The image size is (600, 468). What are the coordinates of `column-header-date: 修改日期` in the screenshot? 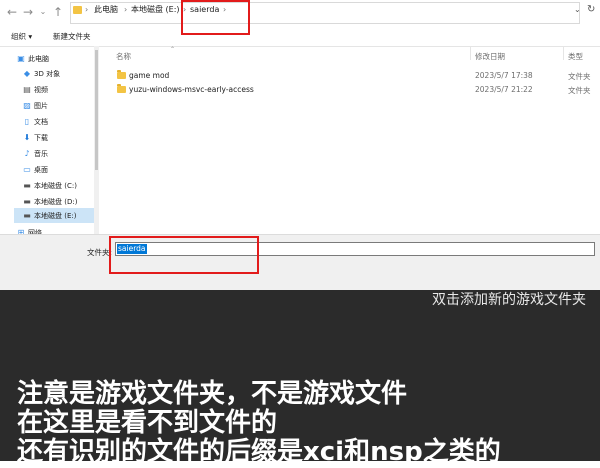 It's located at (490, 56).